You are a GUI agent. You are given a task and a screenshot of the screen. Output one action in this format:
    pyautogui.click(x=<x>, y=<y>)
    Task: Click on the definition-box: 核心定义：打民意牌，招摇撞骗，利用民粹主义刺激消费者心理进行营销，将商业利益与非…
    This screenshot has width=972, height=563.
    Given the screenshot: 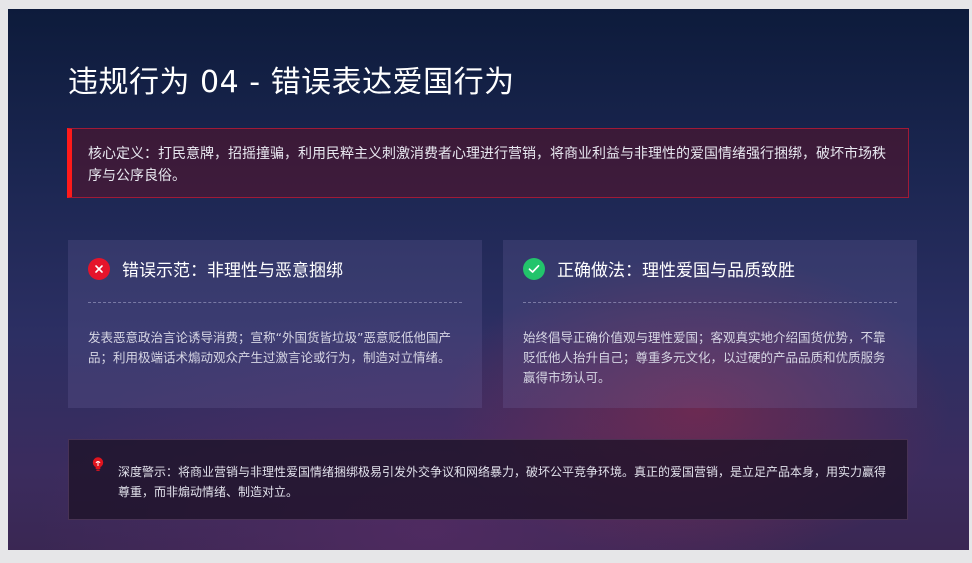 What is the action you would take?
    pyautogui.click(x=488, y=163)
    